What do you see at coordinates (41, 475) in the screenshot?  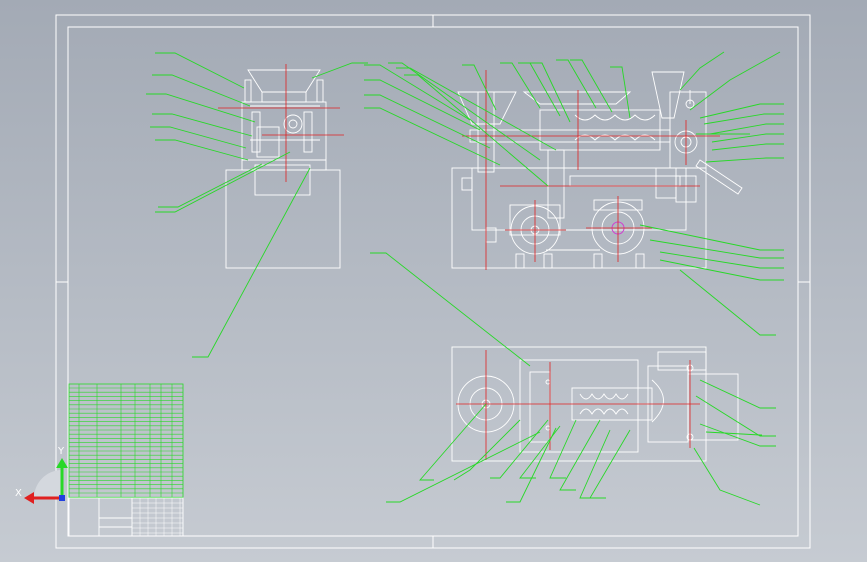 I see `ucs-axis-icon: Y X` at bounding box center [41, 475].